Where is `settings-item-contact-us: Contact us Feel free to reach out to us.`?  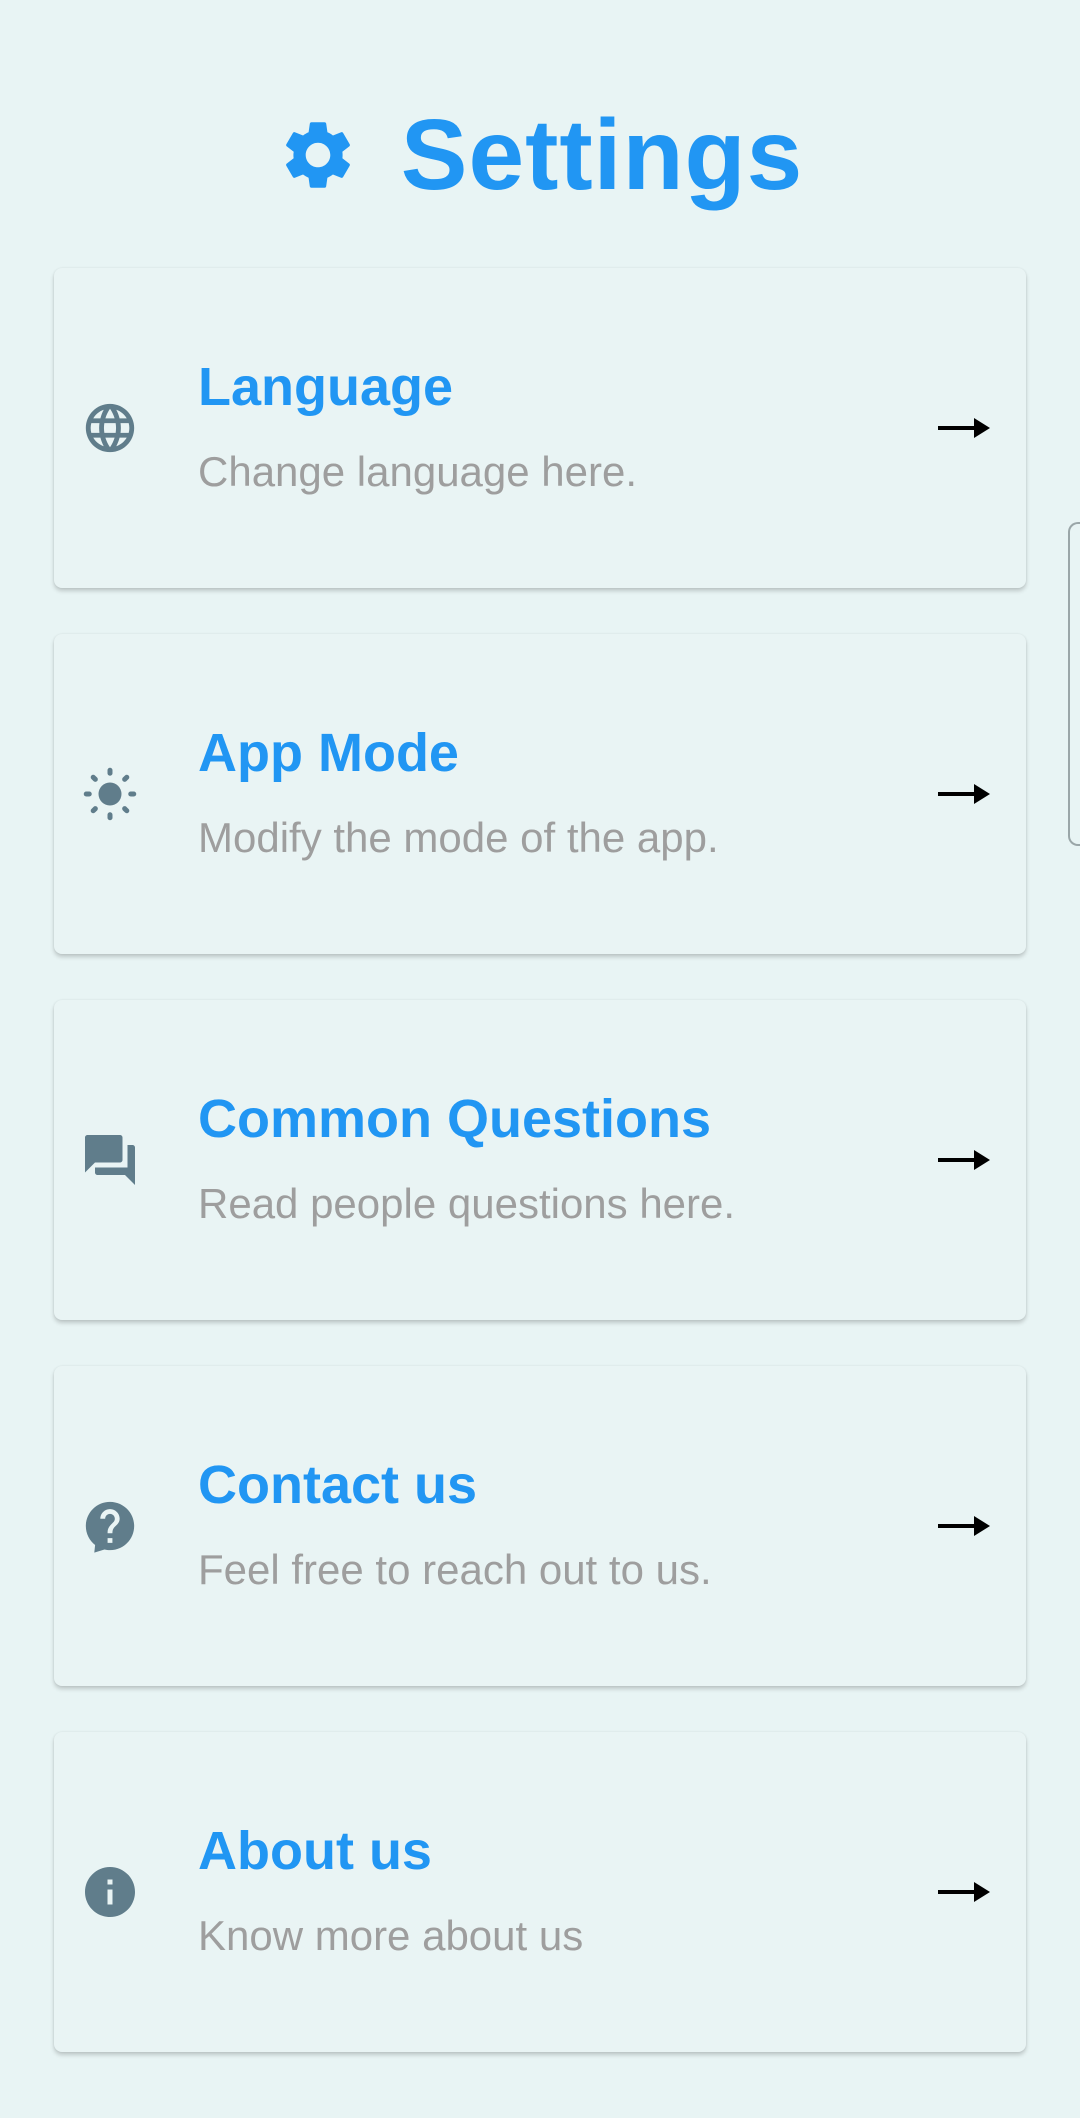 settings-item-contact-us: Contact us Feel free to reach out to us. is located at coordinates (540, 1526).